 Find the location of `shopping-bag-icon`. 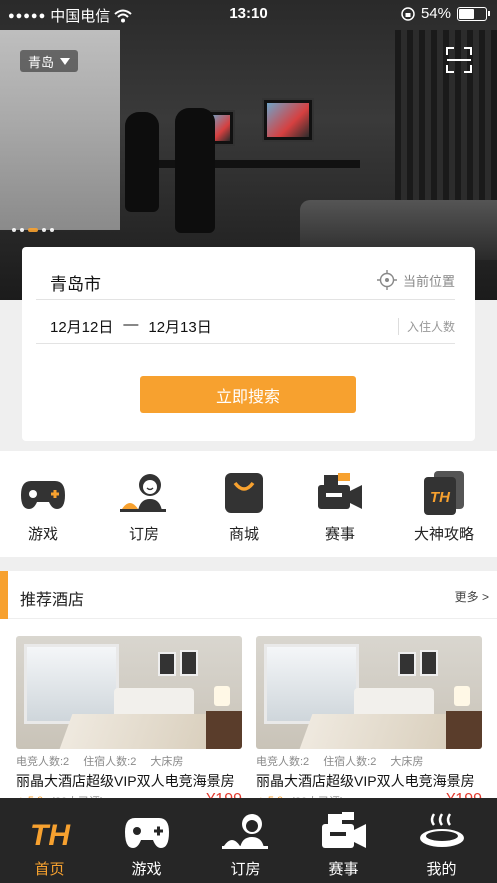

shopping-bag-icon is located at coordinates (244, 493).